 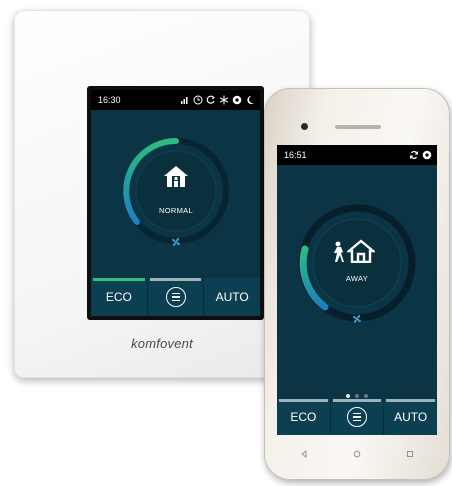 What do you see at coordinates (295, 155) in the screenshot?
I see `phone-time: 16:51` at bounding box center [295, 155].